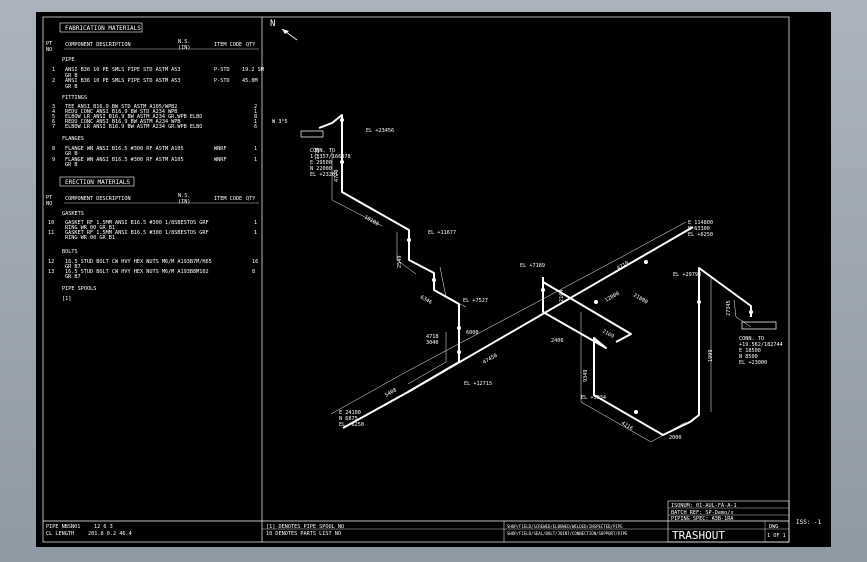  What do you see at coordinates (608, 334) in the screenshot?
I see `dimension-label: 2169` at bounding box center [608, 334].